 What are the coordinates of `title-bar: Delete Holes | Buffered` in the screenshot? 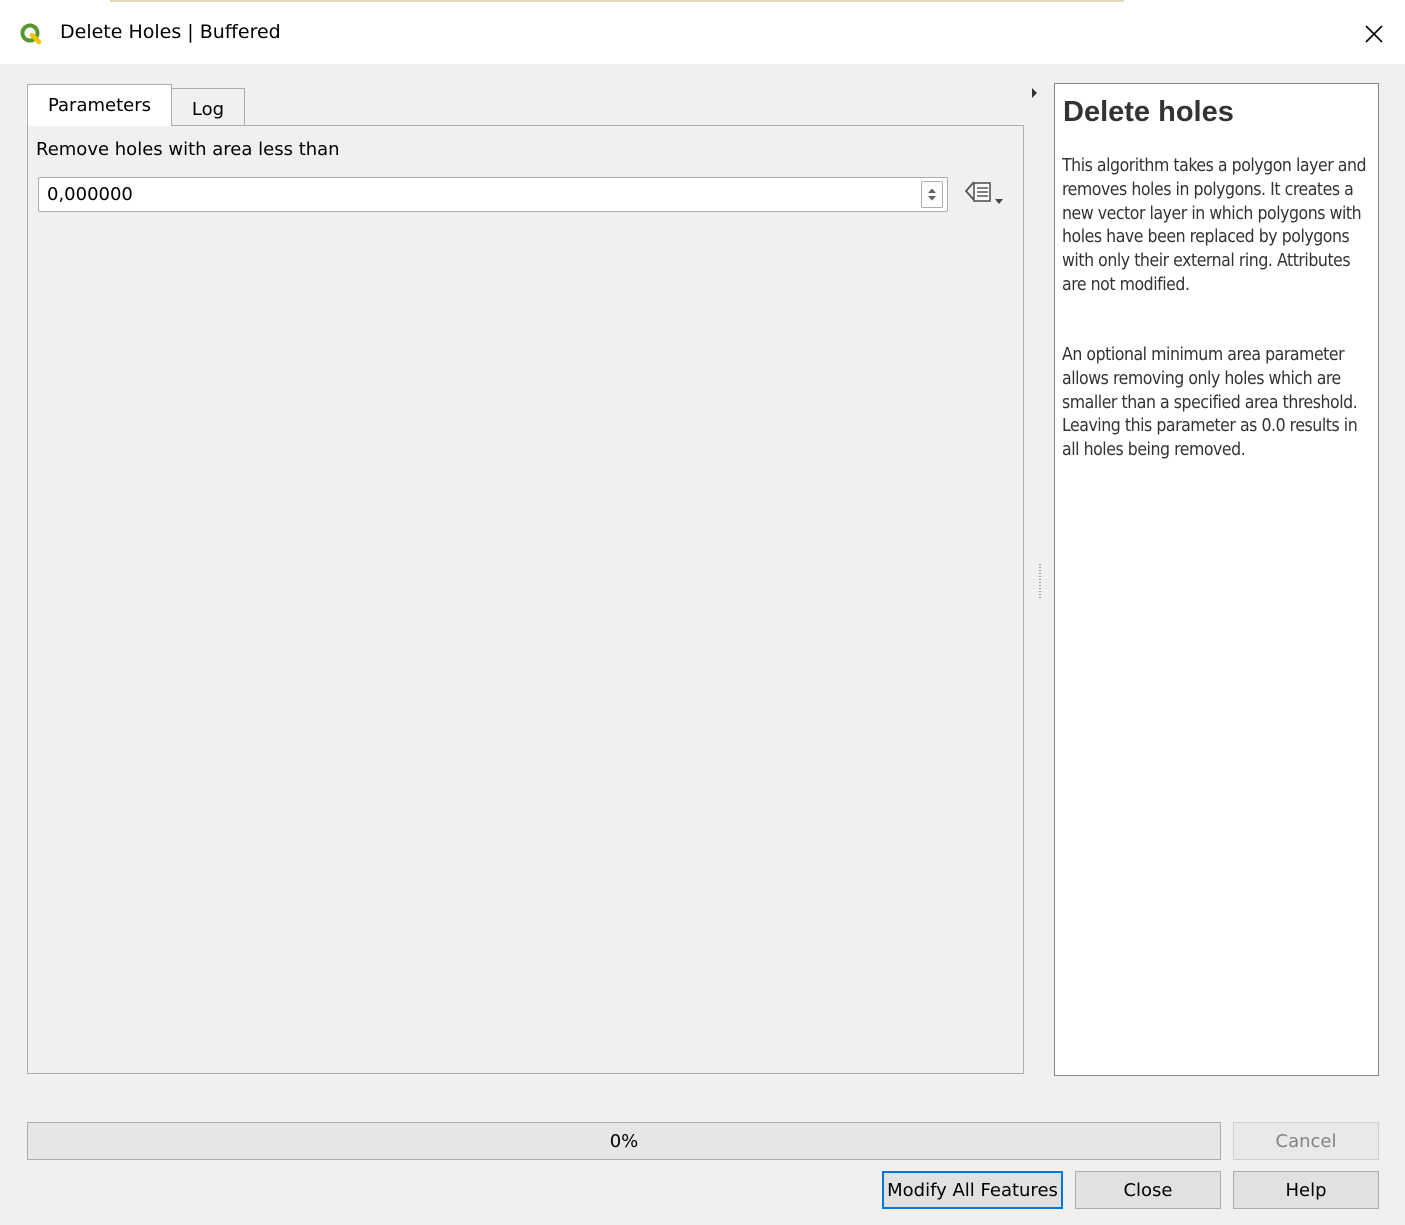 It's located at (702, 32).